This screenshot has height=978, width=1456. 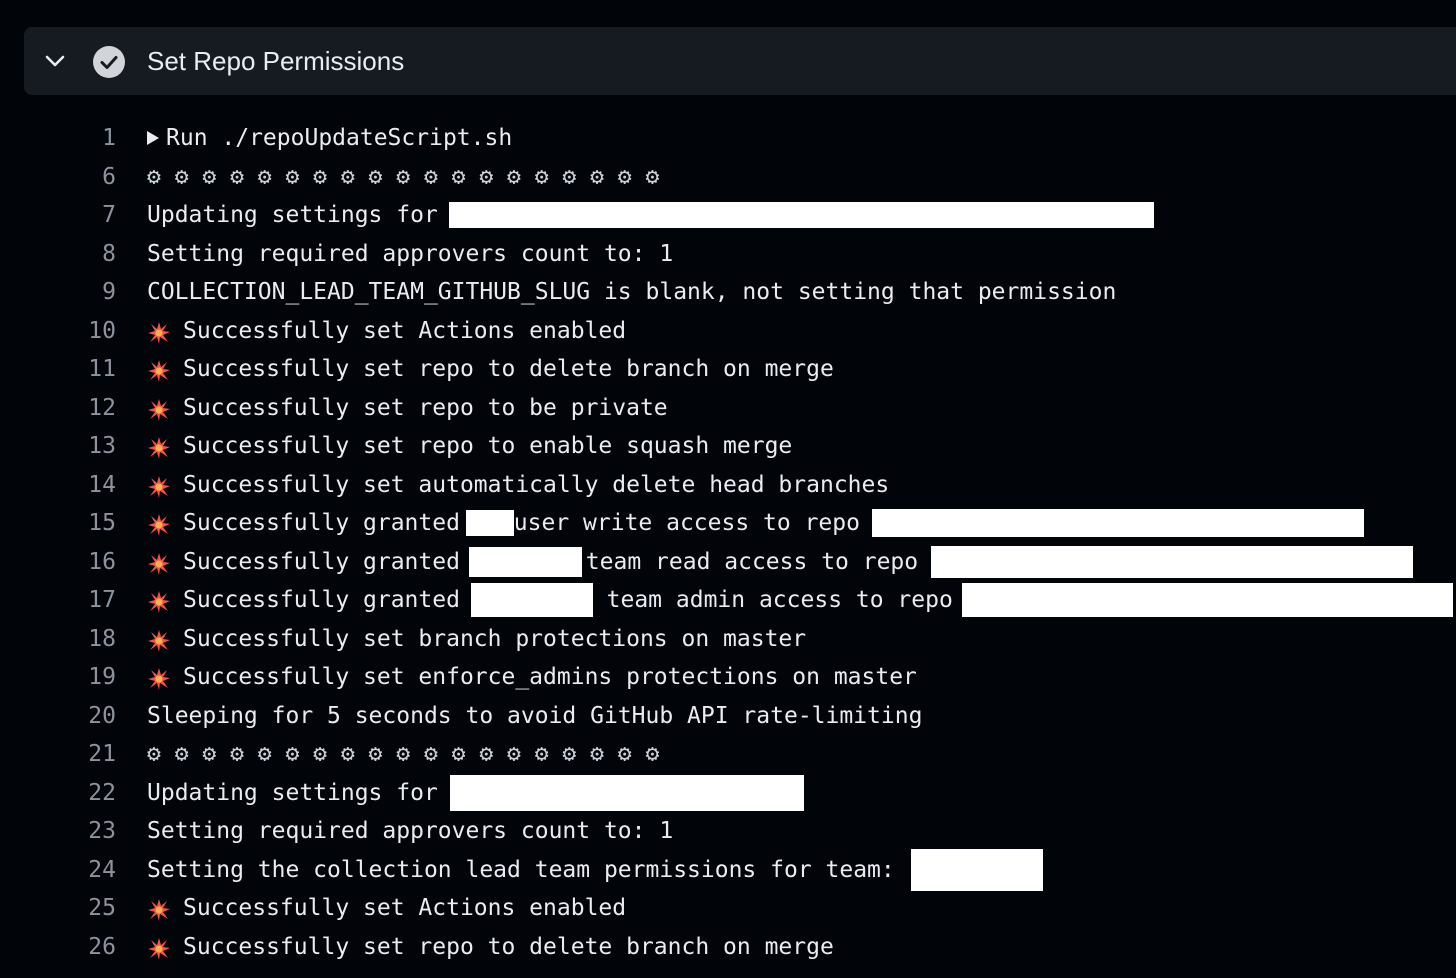 I want to click on line-number: 7, so click(x=93, y=215).